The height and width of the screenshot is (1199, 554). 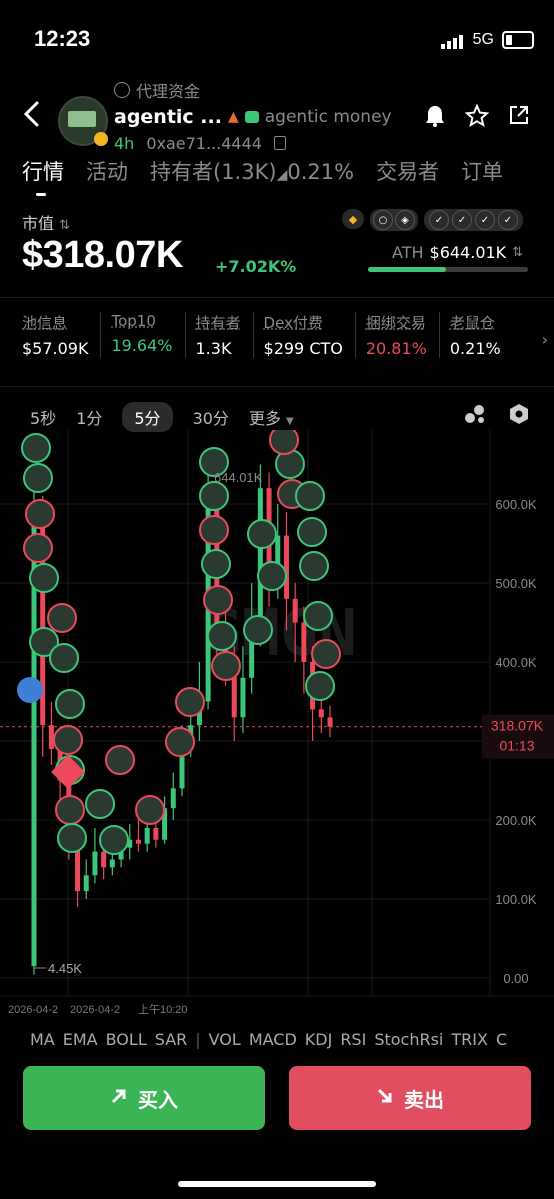 What do you see at coordinates (501, 1039) in the screenshot?
I see `indicator-more: C` at bounding box center [501, 1039].